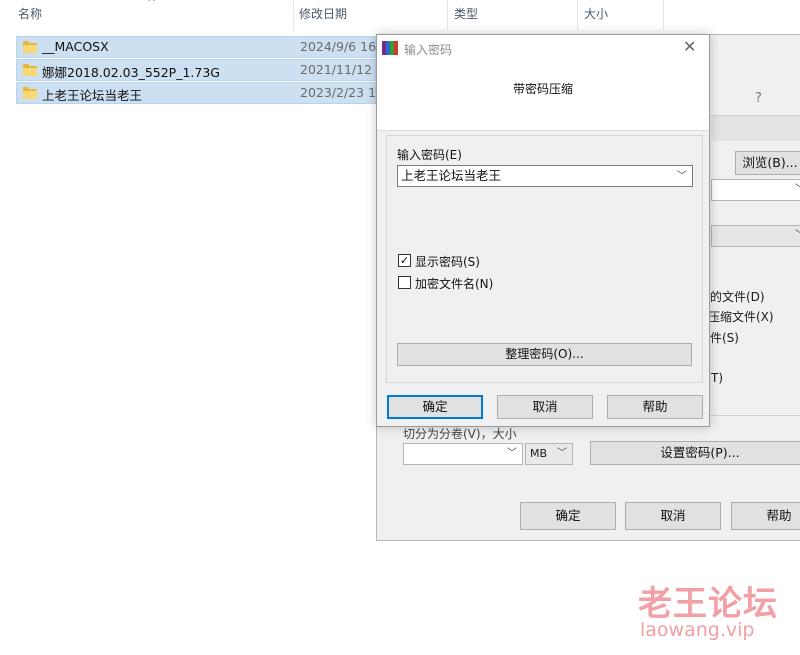 Image resolution: width=800 pixels, height=655 pixels. I want to click on sort-ascending-icon: ^, so click(152, 4).